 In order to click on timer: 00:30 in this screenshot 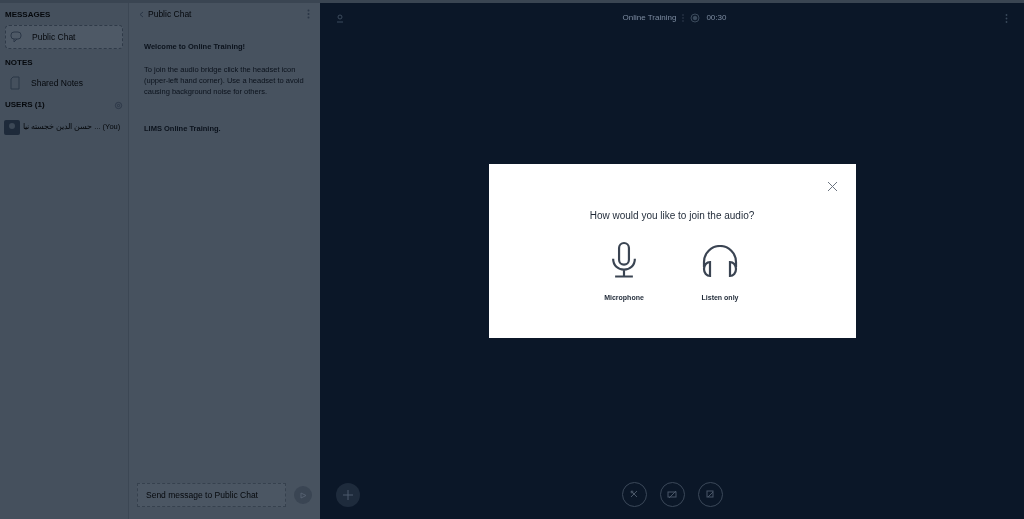, I will do `click(716, 18)`.